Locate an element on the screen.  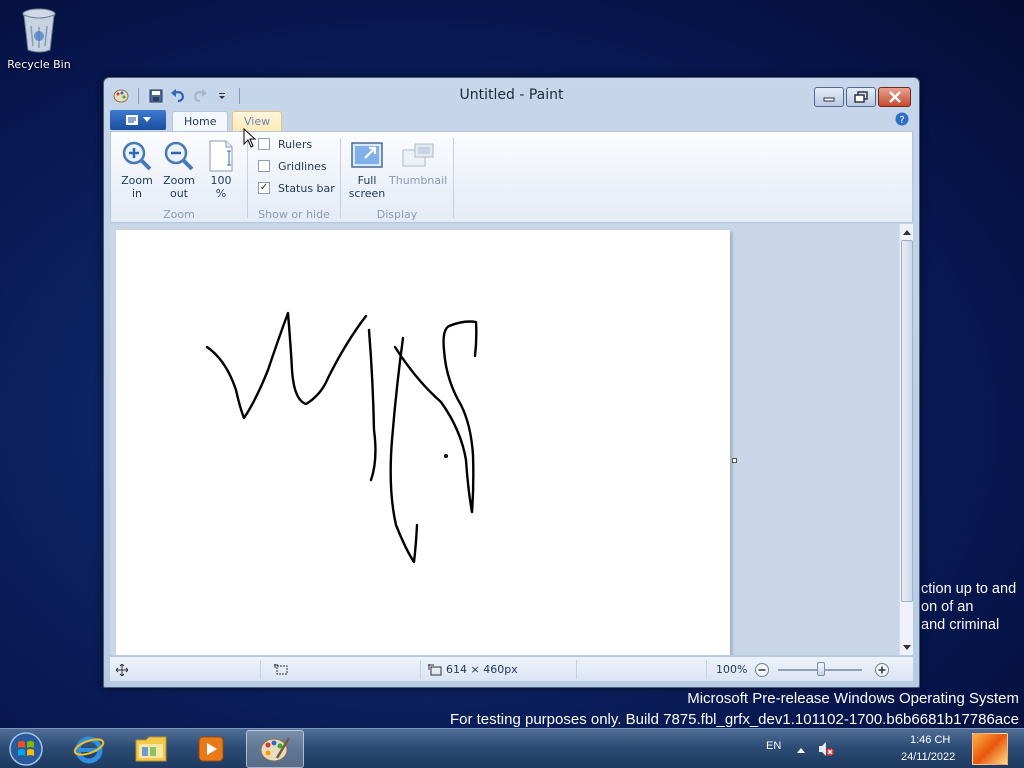
zoom-100-button: 100 % is located at coordinates (221, 169).